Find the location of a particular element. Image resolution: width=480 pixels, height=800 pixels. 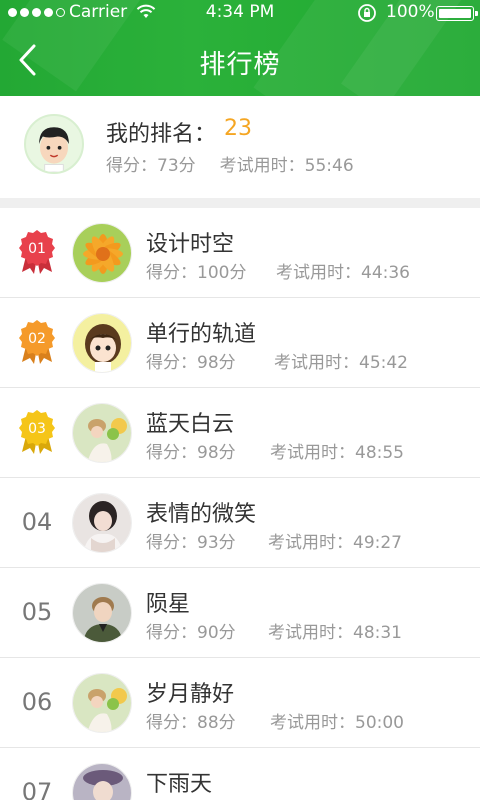

player-name: 岁月静好 is located at coordinates (190, 694).